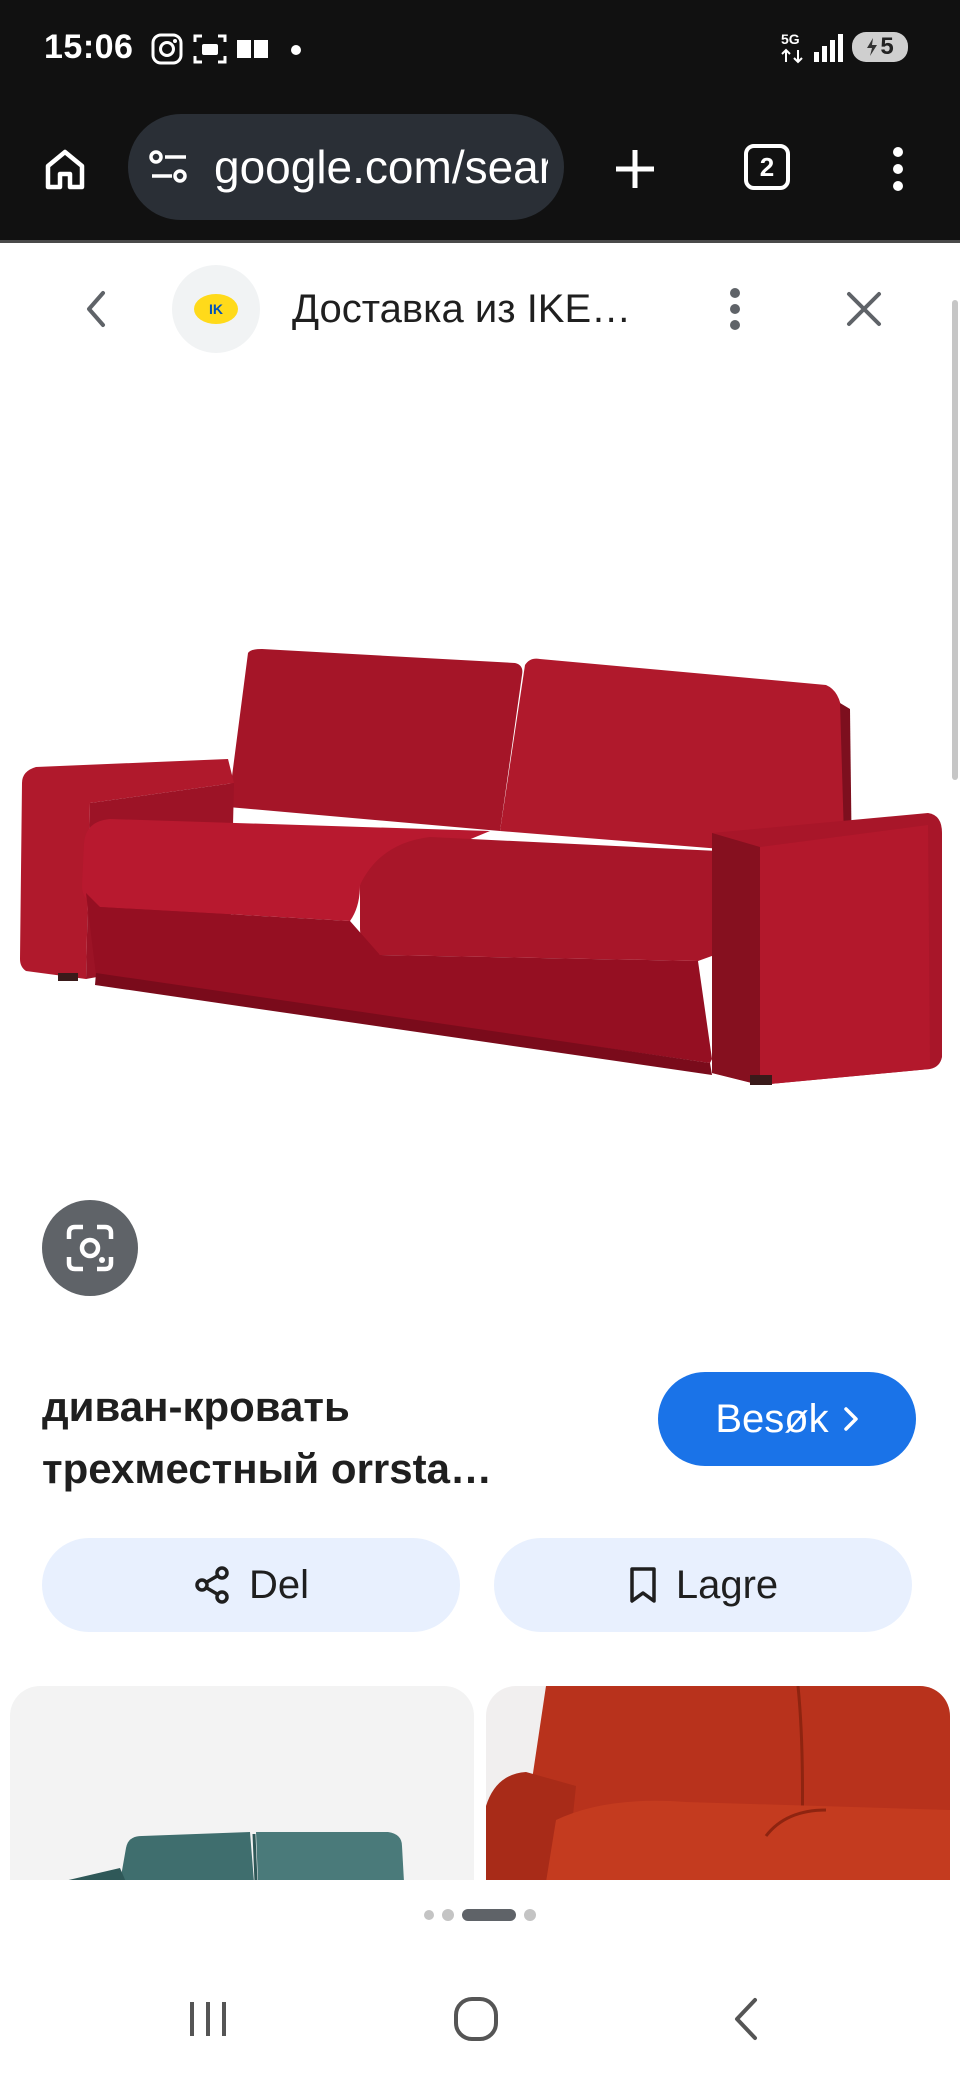 The height and width of the screenshot is (2080, 960). I want to click on browser-toolbar: google.com/search 2, so click(480, 170).